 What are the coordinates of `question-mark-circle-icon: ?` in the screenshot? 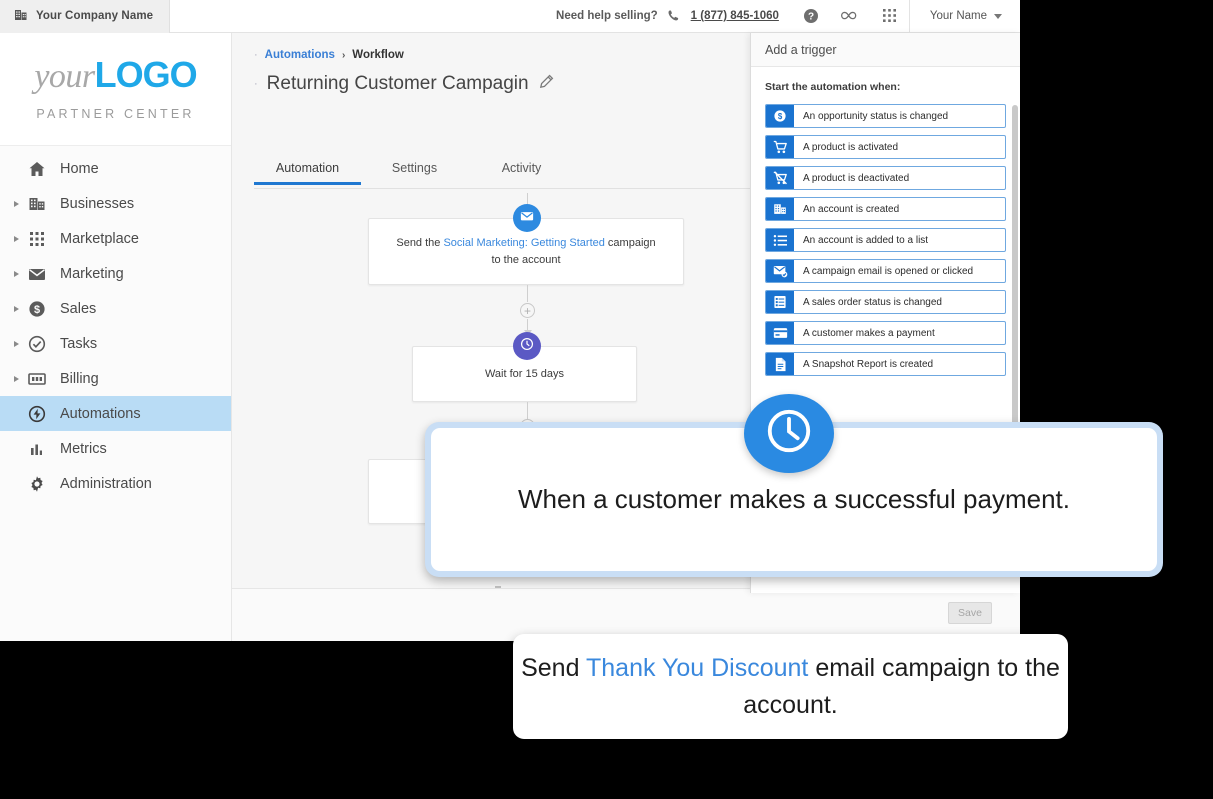 It's located at (811, 16).